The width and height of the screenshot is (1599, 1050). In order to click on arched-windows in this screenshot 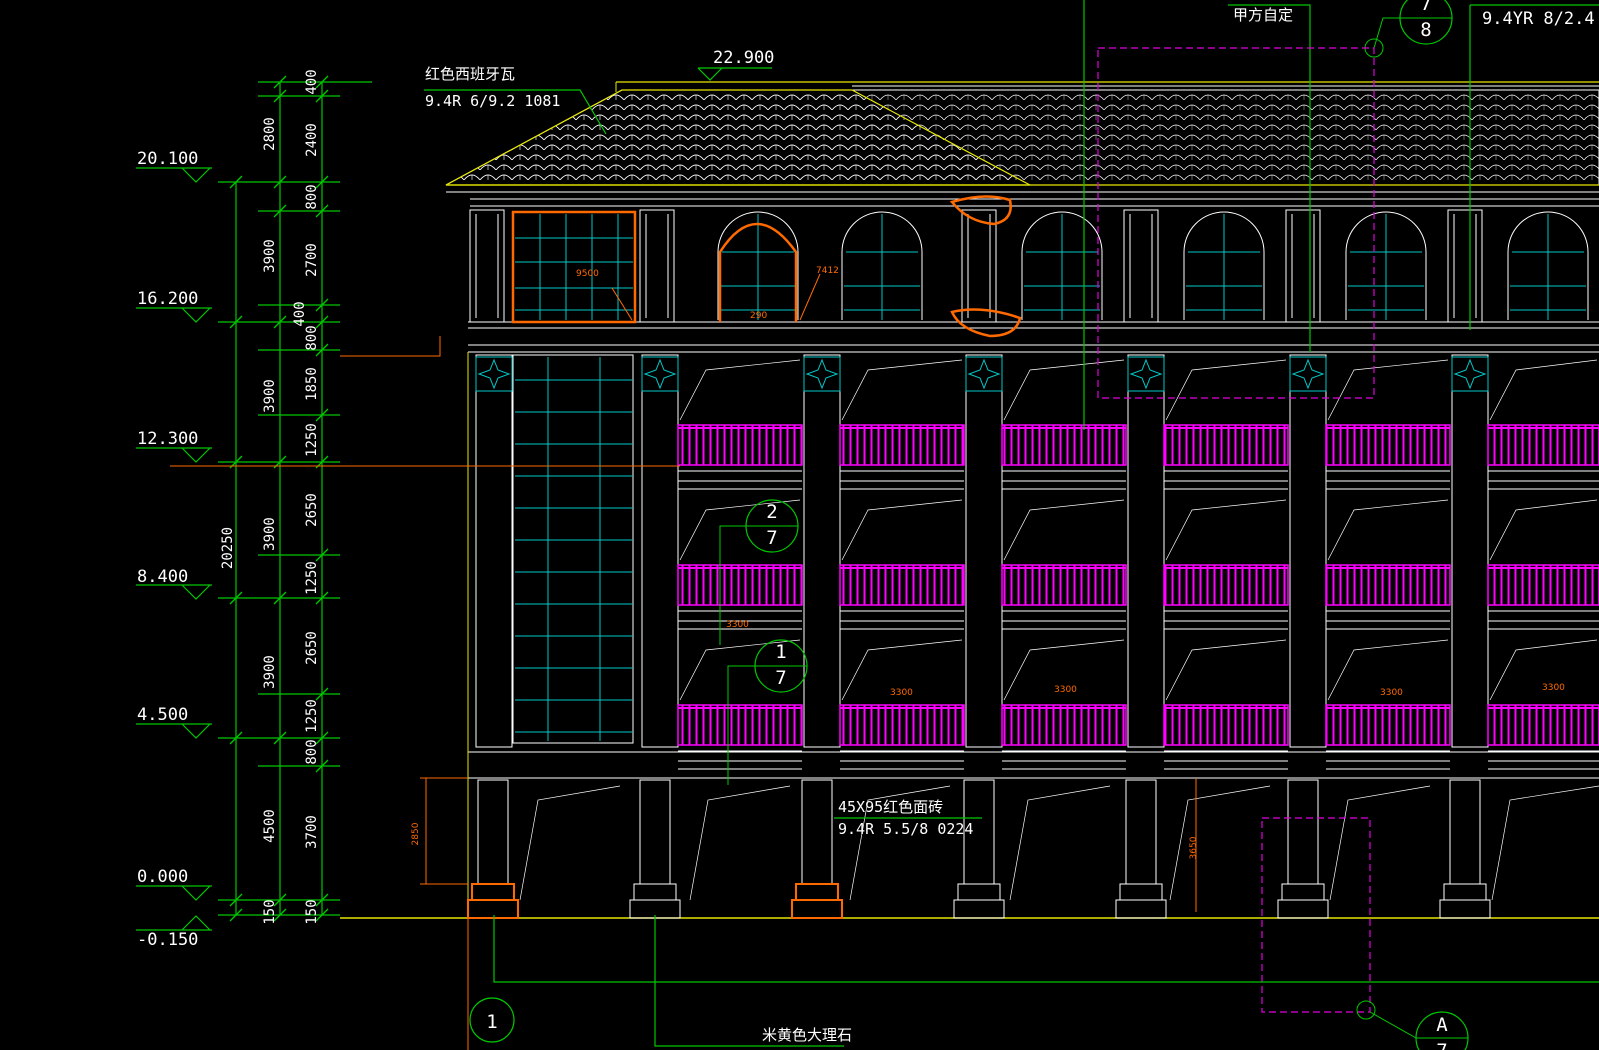, I will do `click(1153, 265)`.